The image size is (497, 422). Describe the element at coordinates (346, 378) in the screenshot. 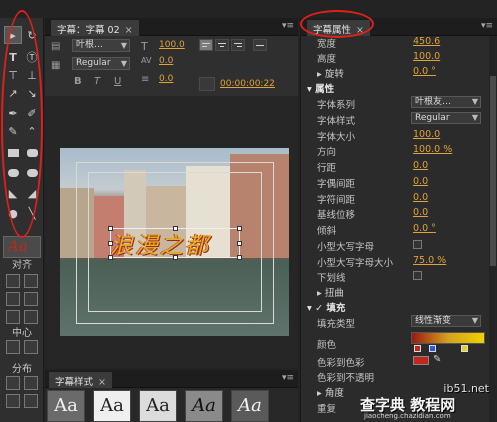

I see `prop-row-color-stop-opacity: 色彩到不透明` at that location.